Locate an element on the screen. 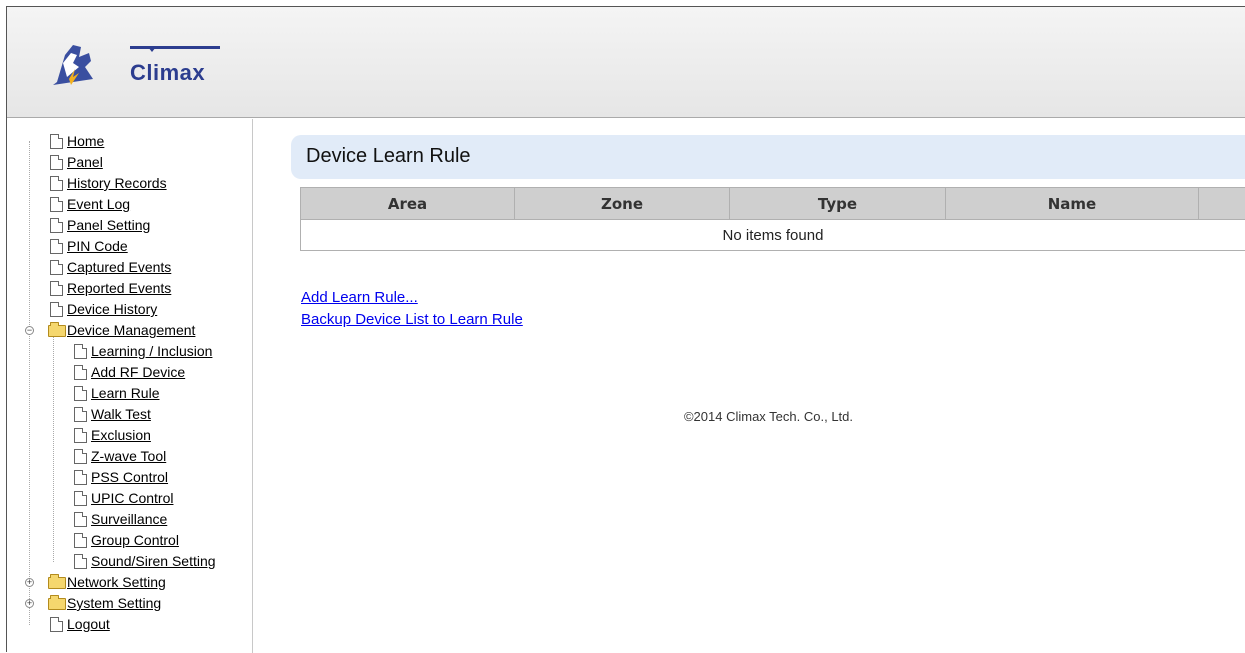 The height and width of the screenshot is (653, 1245). nav-item-device-history: Device History is located at coordinates (129, 309).